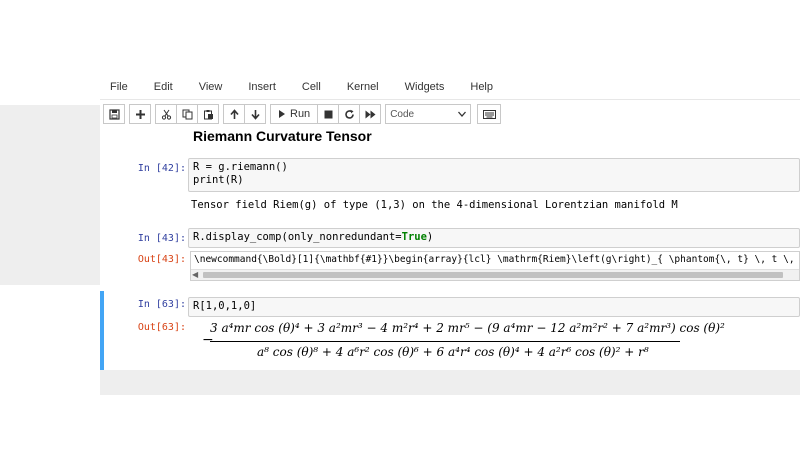 The image size is (800, 450). I want to click on cell-type-select: Code, so click(428, 114).